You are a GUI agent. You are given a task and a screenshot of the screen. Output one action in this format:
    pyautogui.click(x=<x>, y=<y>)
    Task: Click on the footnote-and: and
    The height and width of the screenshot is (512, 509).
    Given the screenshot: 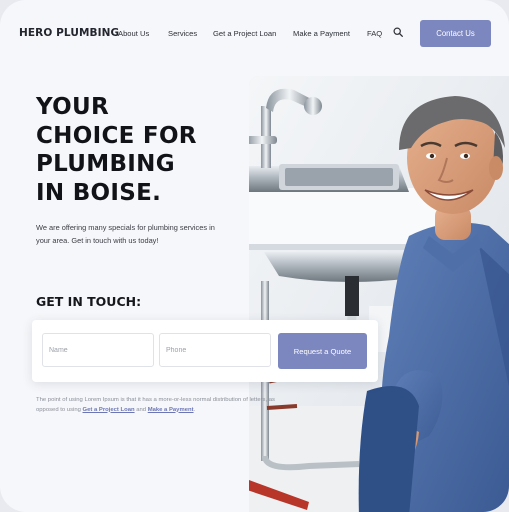 What is the action you would take?
    pyautogui.click(x=141, y=409)
    